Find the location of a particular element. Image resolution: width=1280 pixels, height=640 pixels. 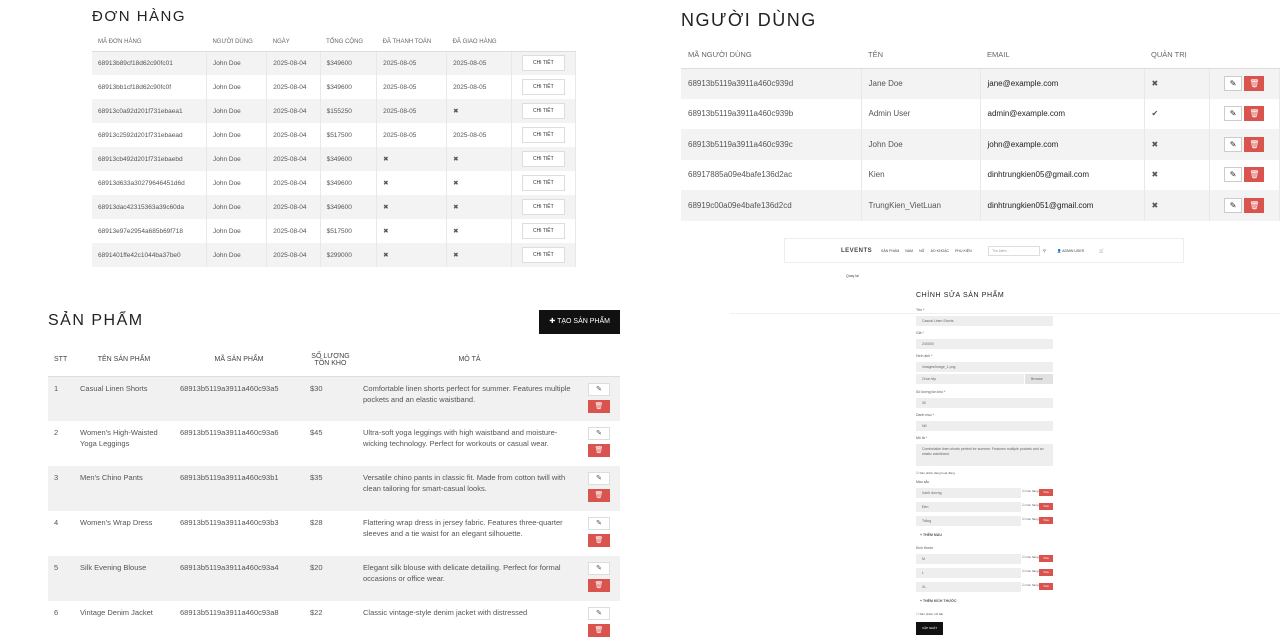

featured-checkbox: ☐ Sản phẩm nổi bật is located at coordinates (929, 614).